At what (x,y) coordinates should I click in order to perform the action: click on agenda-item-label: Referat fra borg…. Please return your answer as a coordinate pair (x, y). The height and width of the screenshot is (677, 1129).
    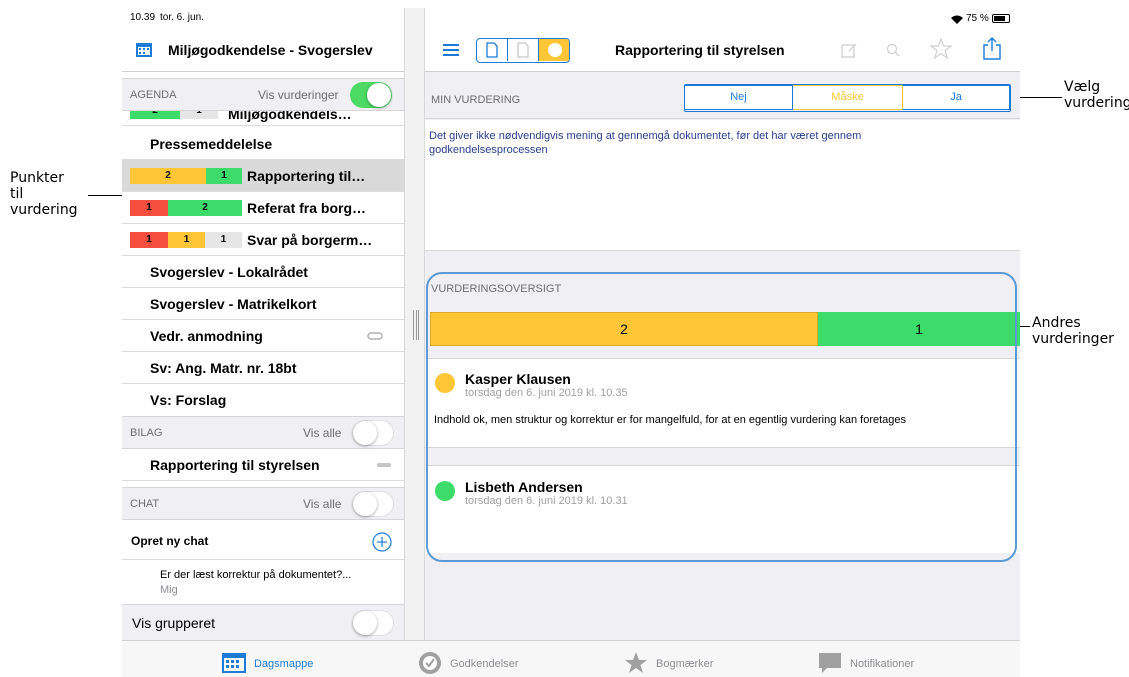
    Looking at the image, I should click on (307, 208).